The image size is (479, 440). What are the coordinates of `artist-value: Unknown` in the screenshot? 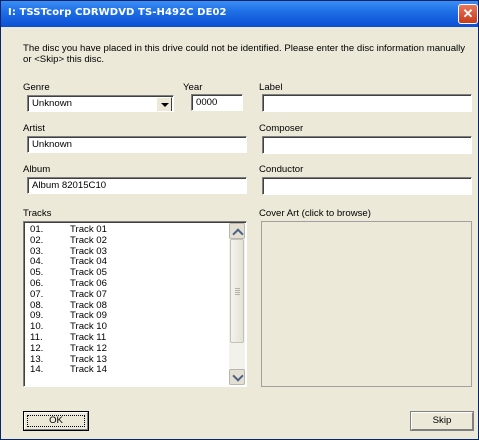 It's located at (52, 144).